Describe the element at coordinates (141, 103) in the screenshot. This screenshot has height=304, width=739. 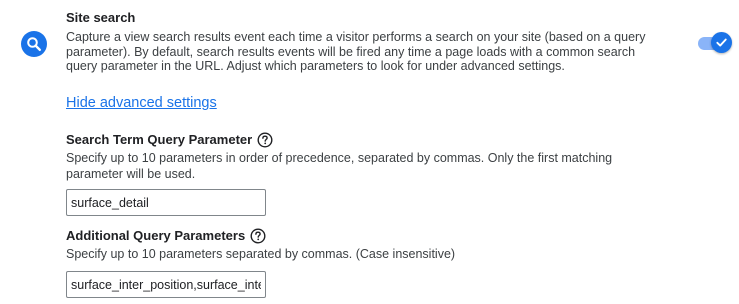
I see `hide-advanced-settings-link: Hide advanced settings` at that location.